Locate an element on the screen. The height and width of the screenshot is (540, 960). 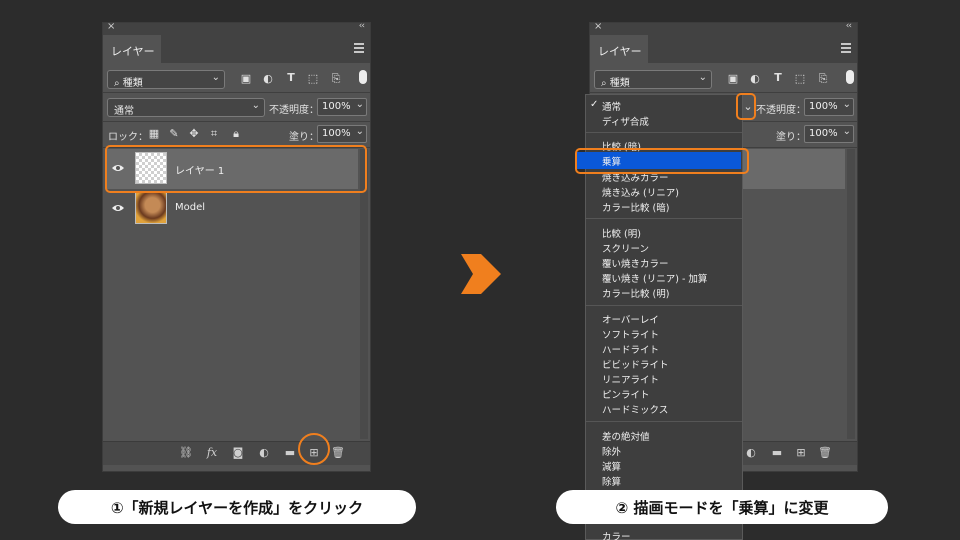
panel-footer: ⛓︎ fx ◙ ◐ ▬ ⊞ 🗑︎ is located at coordinates (236, 453).